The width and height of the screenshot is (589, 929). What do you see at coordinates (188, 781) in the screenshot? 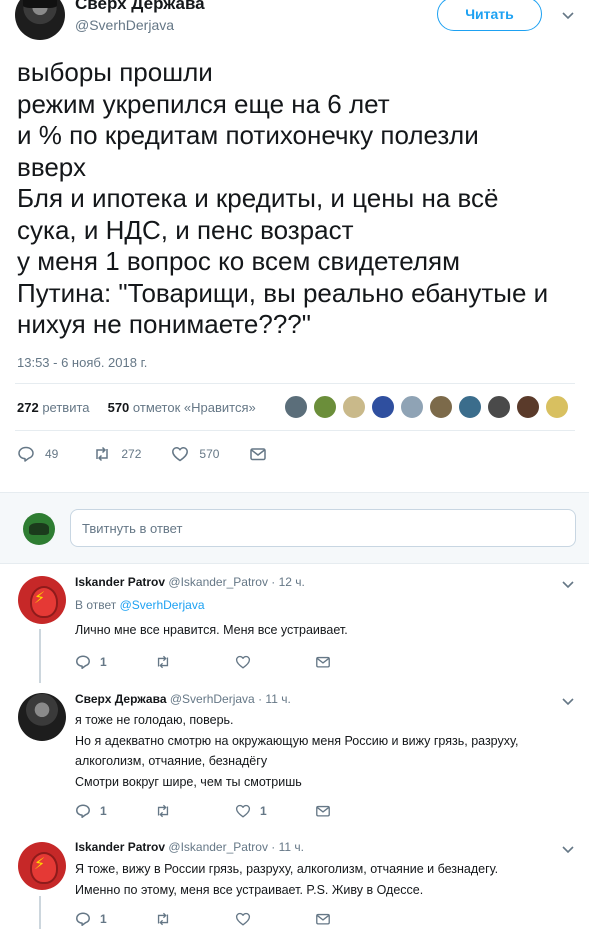
I see `reply-text-line: Смотри вокруг шире, чем ты смотришь` at bounding box center [188, 781].